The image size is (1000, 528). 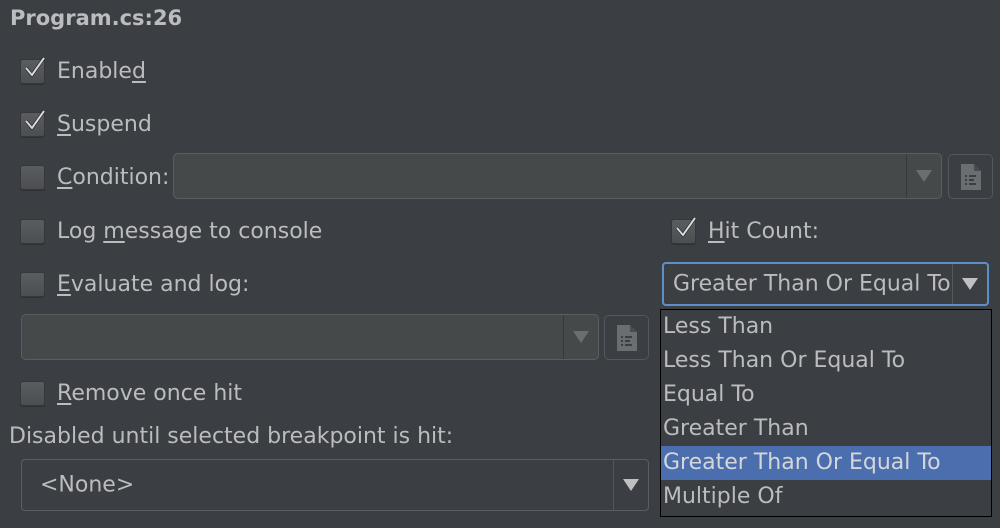 I want to click on evaluate-dropdown-button, so click(x=580, y=337).